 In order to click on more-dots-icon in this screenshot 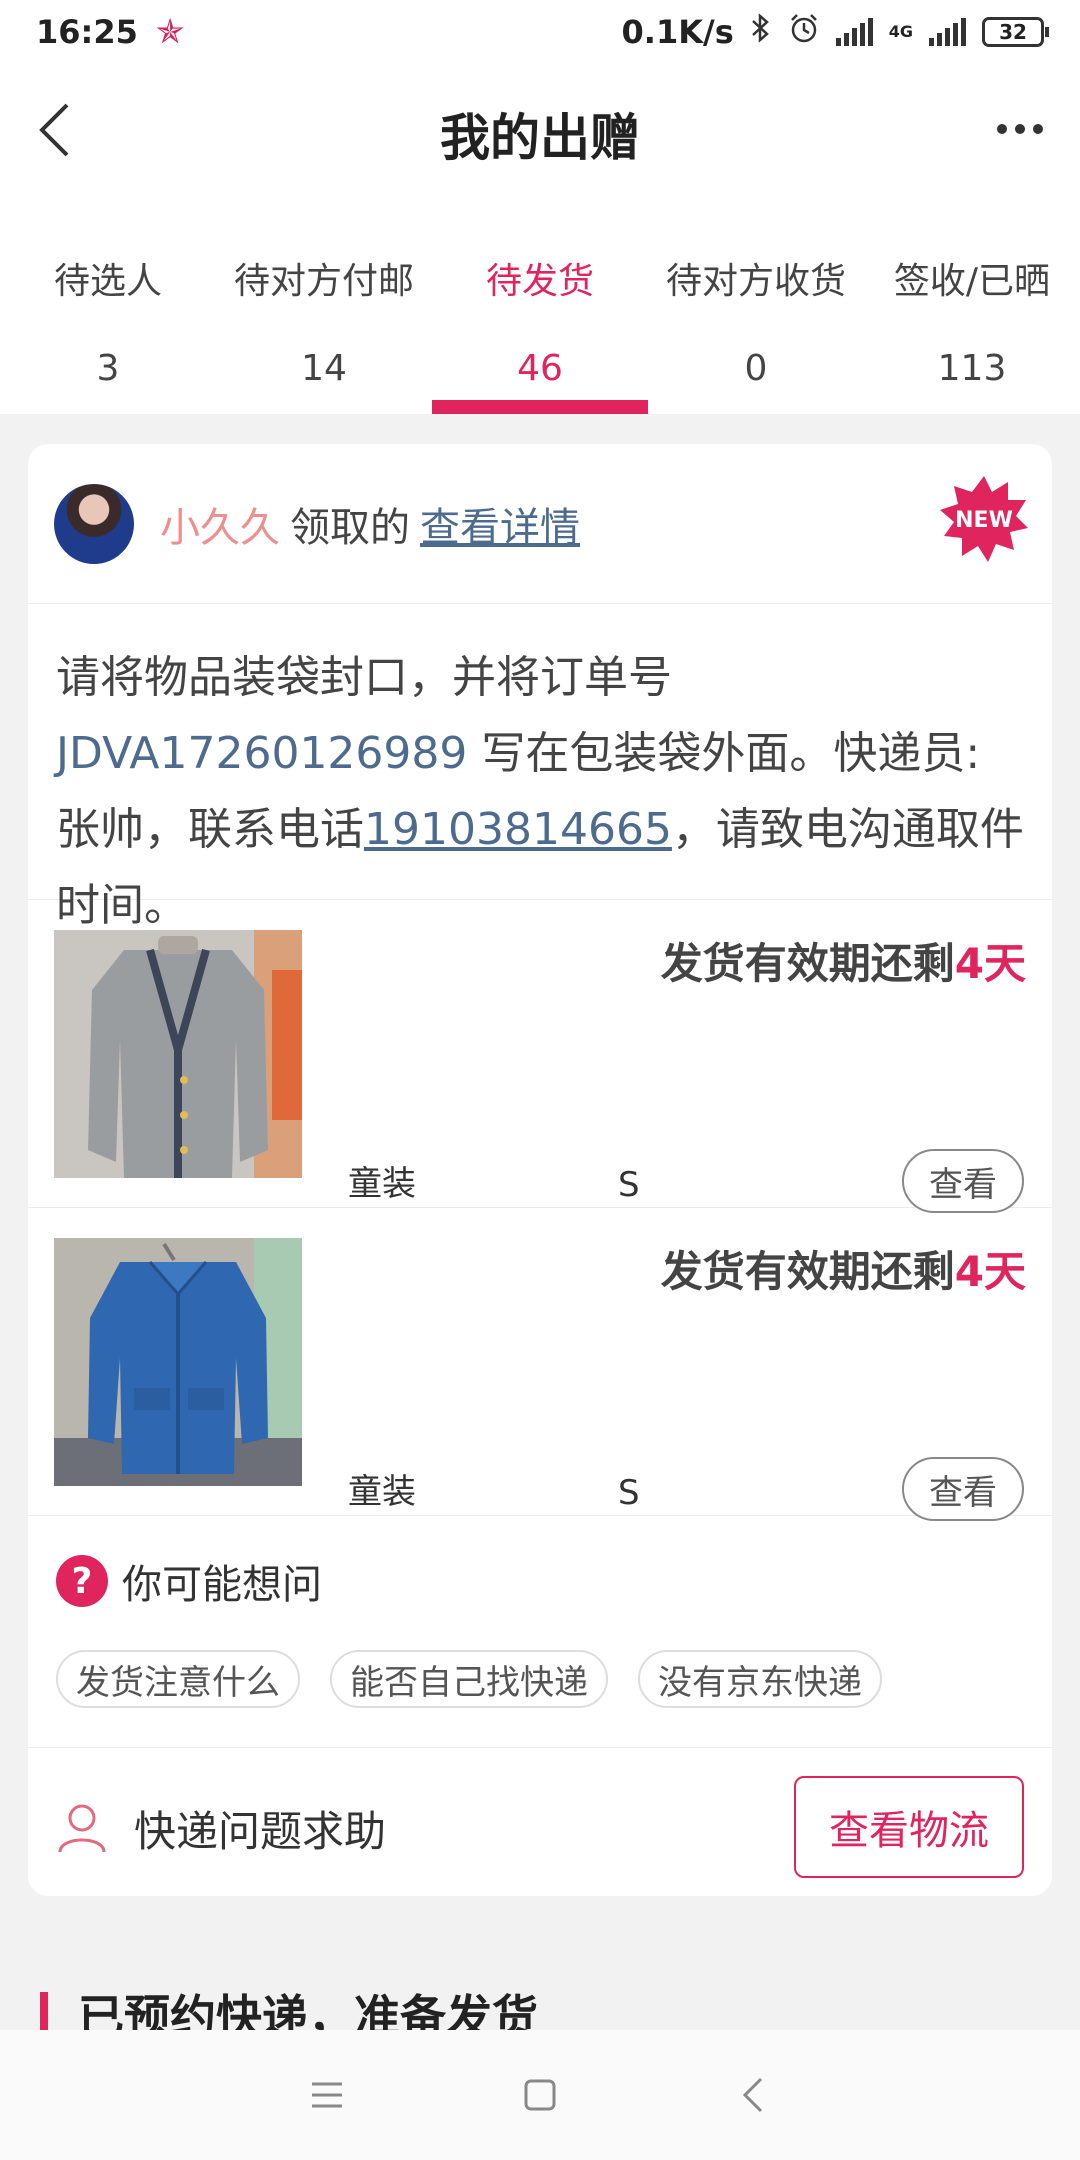, I will do `click(1020, 129)`.